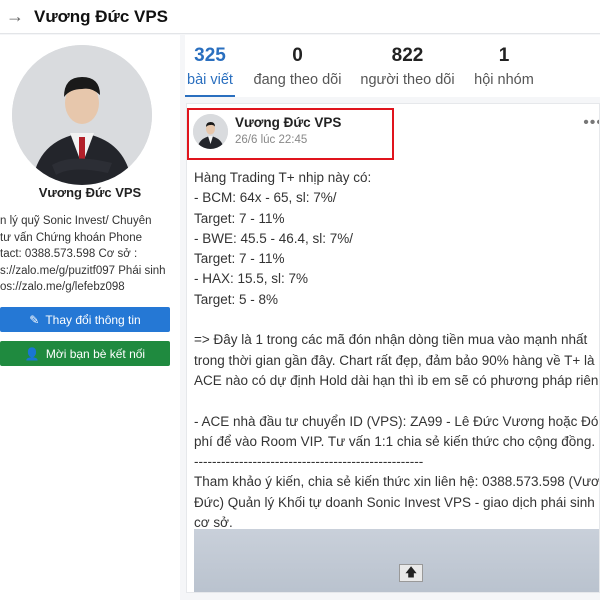  What do you see at coordinates (504, 55) in the screenshot?
I see `stat-value: 1` at bounding box center [504, 55].